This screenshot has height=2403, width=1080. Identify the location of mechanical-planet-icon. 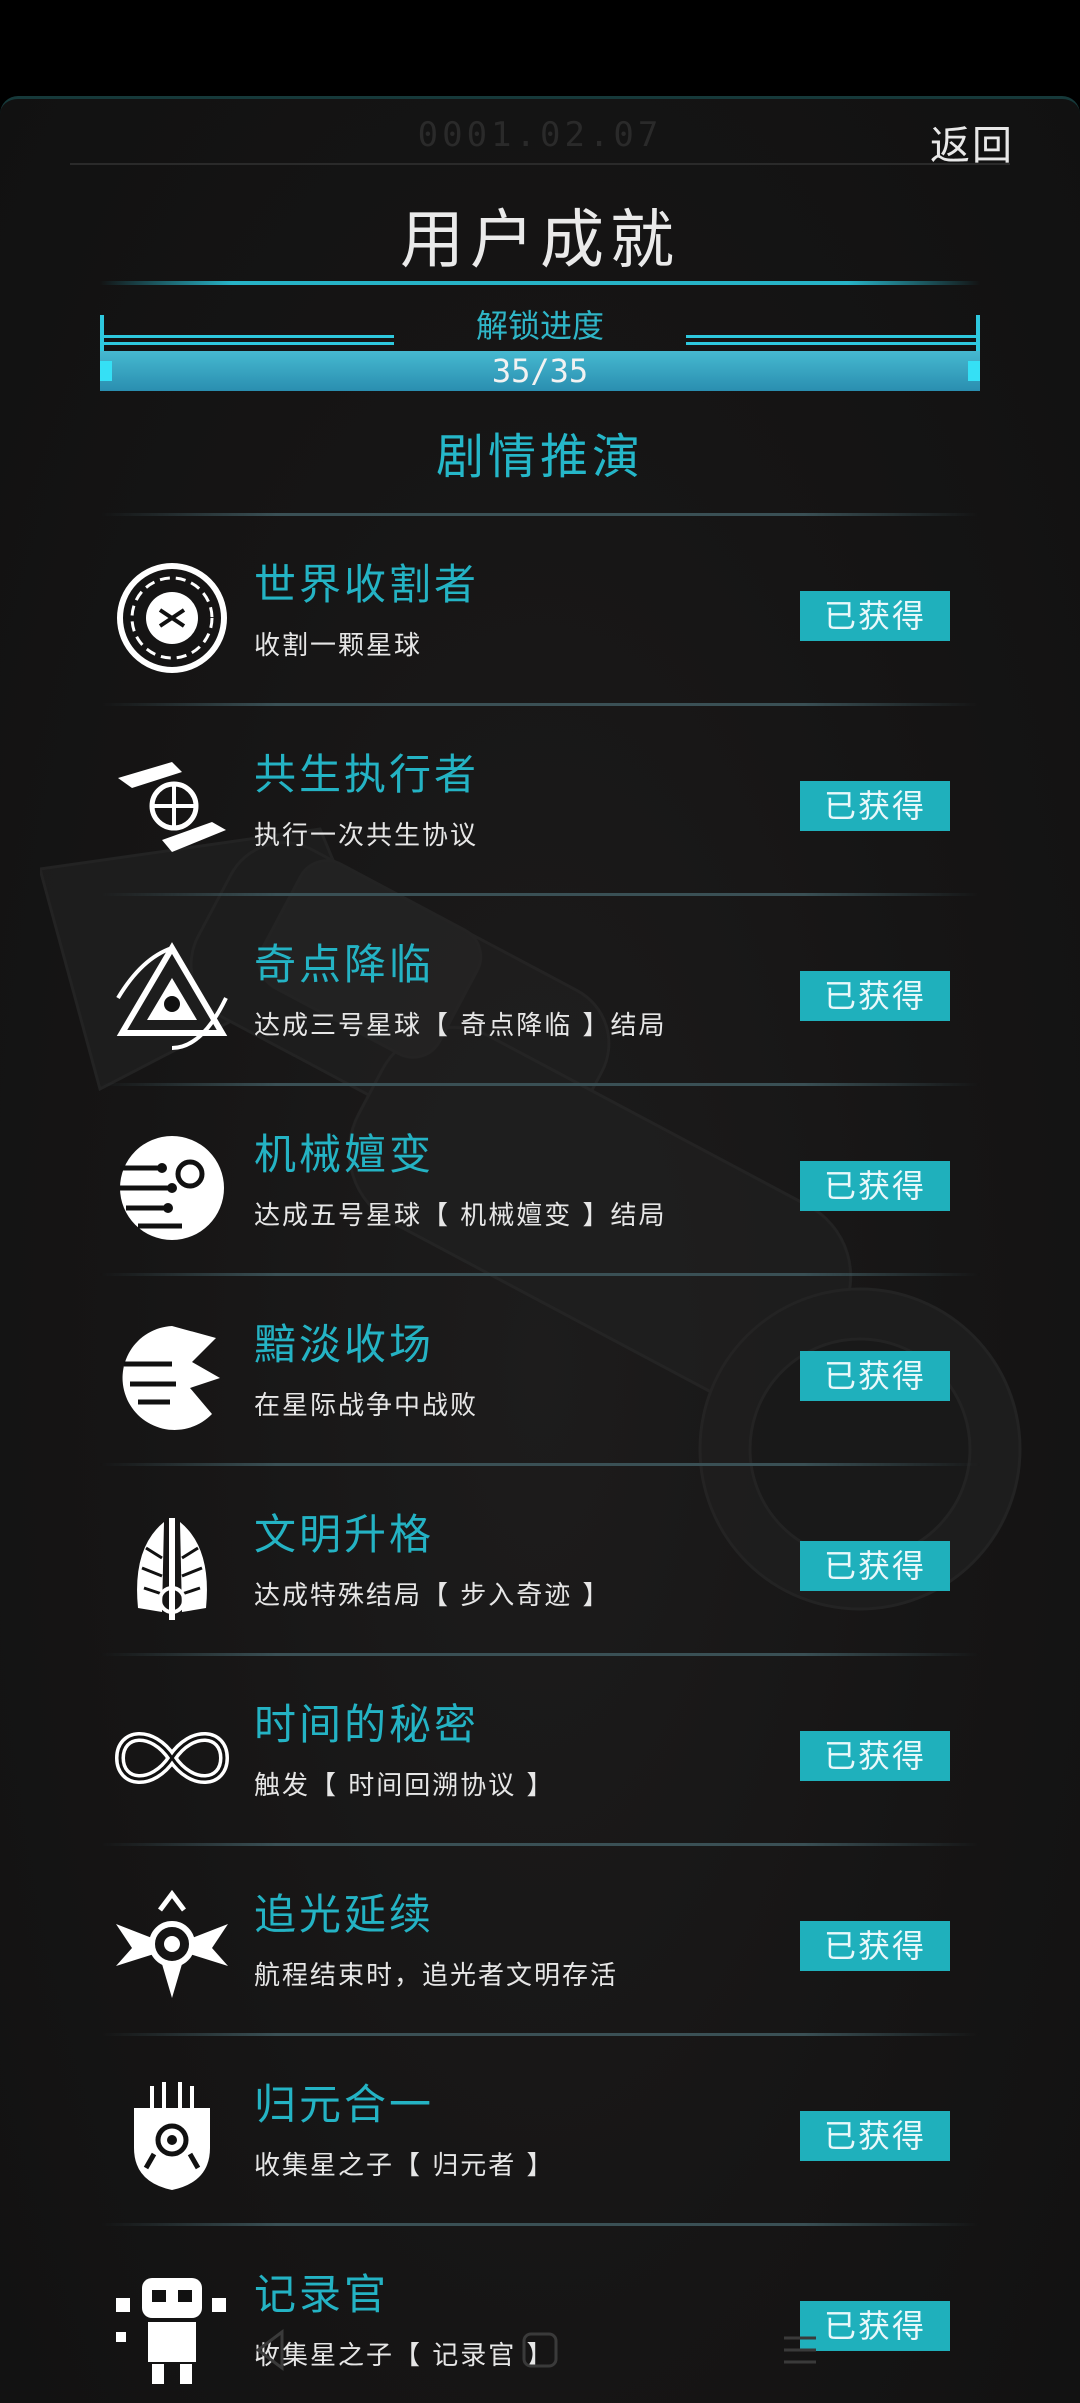
(172, 1188).